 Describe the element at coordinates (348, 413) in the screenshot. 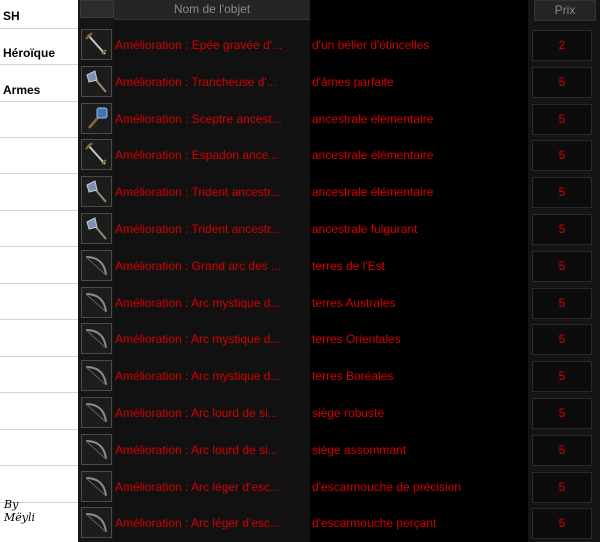

I see `item-name-suffix: siège robuste` at that location.